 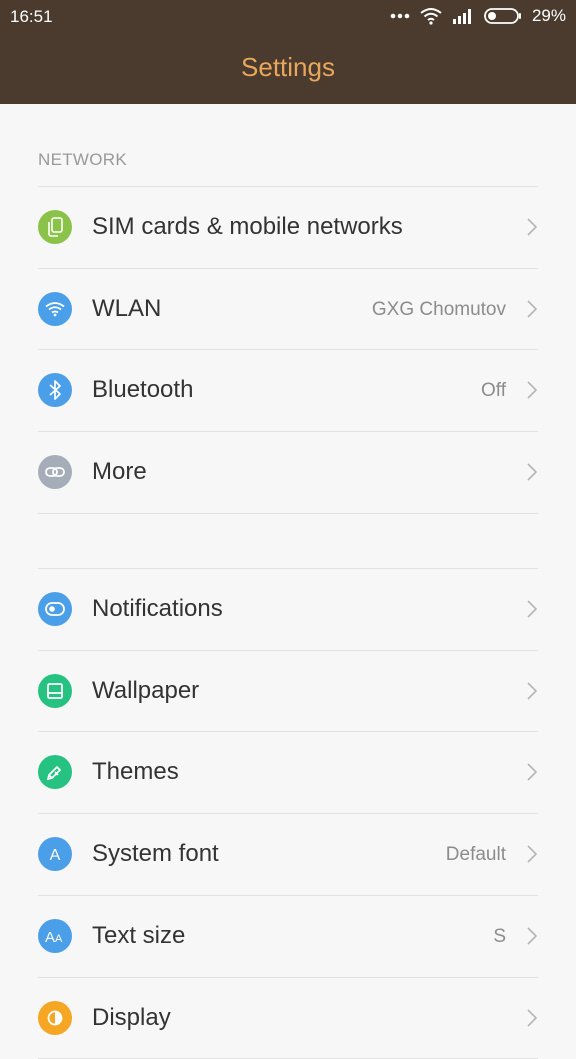 I want to click on row-label: Text size, so click(x=139, y=935).